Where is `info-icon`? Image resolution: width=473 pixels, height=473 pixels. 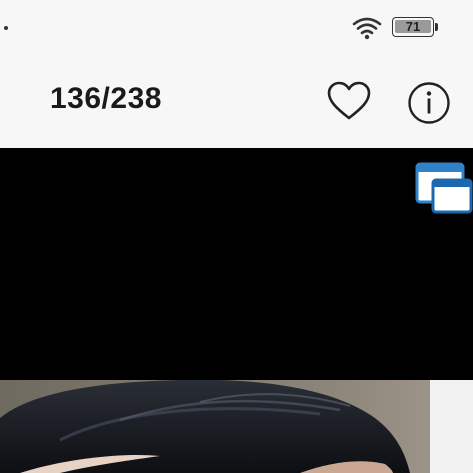
info-icon is located at coordinates (429, 103).